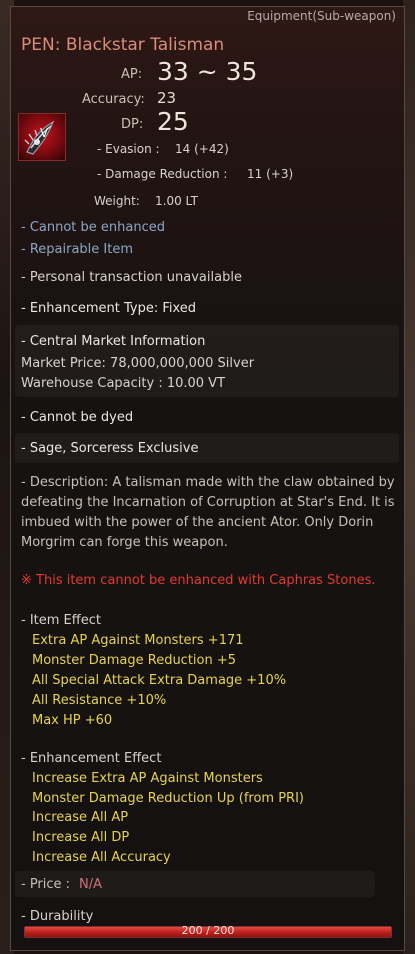 The image size is (415, 954). Describe the element at coordinates (113, 99) in the screenshot. I see `accuracy-label: Accuracy:` at that location.